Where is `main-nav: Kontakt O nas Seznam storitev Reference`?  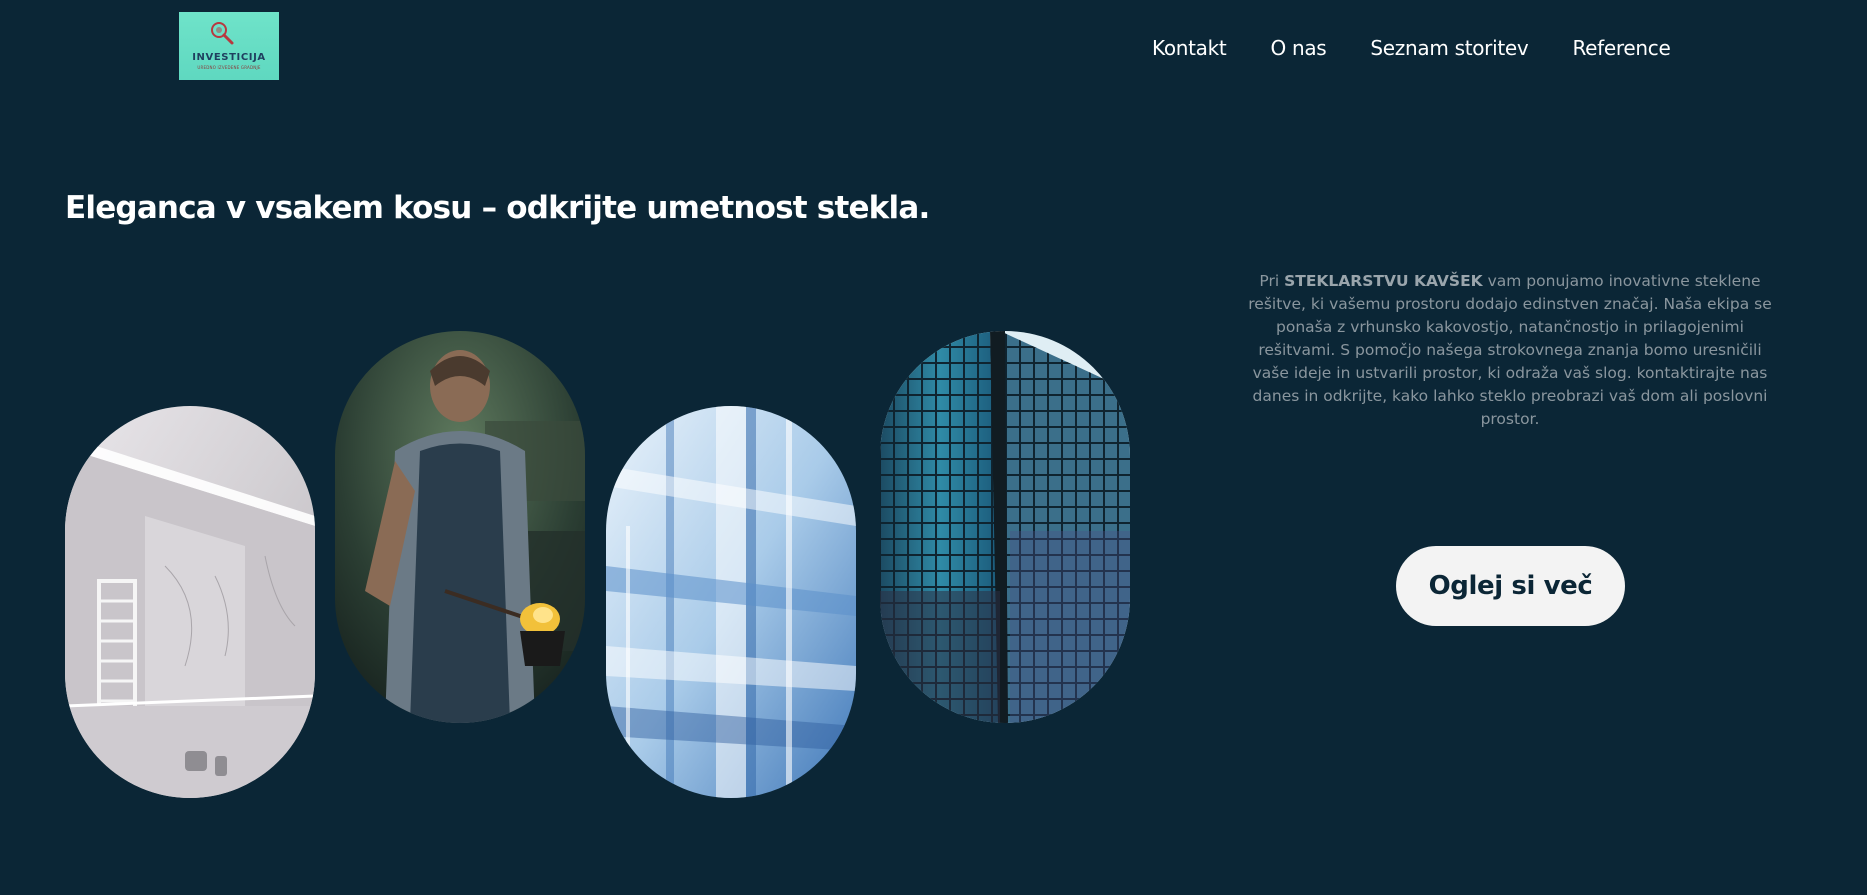
main-nav: Kontakt O nas Seznam storitev Reference is located at coordinates (1411, 48).